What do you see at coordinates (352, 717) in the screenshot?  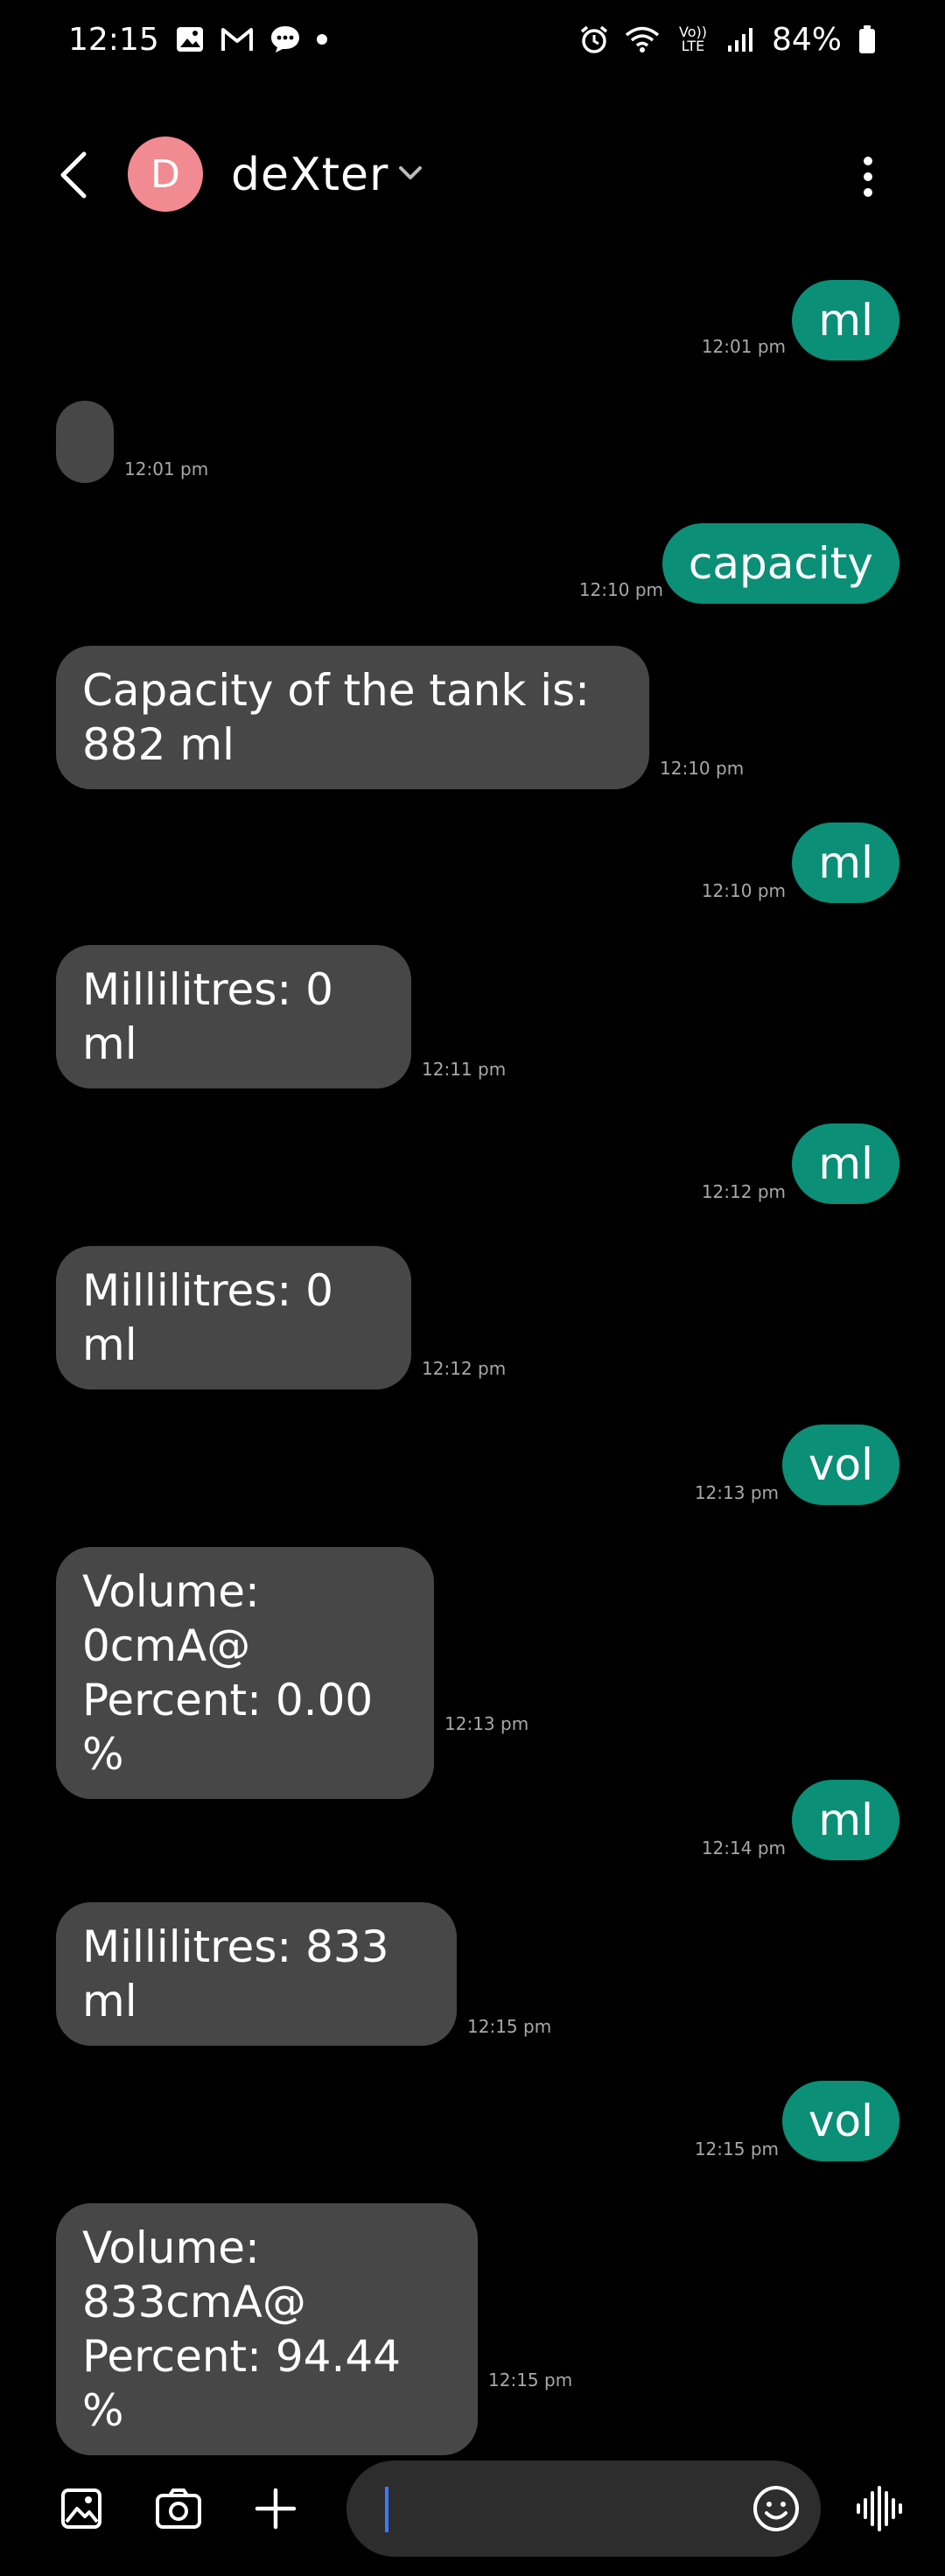 I see `received-bubble: Capacity of the tank is: 882 ml` at bounding box center [352, 717].